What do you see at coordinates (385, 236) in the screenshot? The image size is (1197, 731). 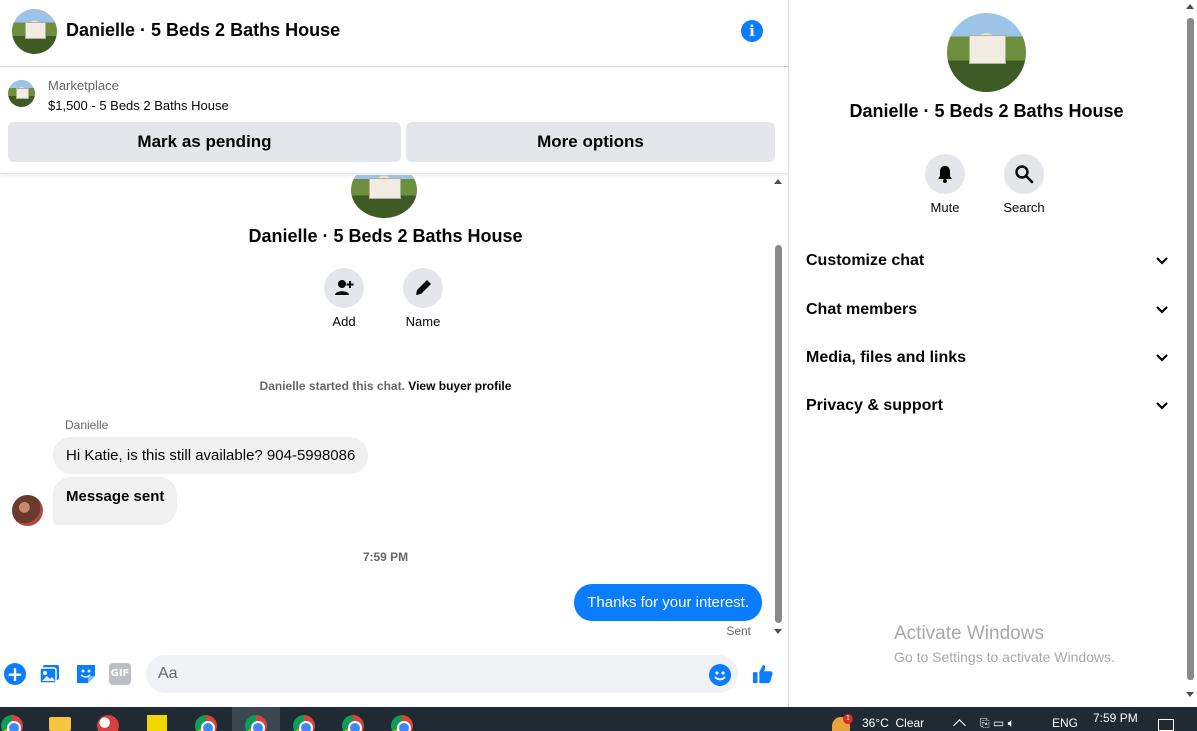 I see `thread-title: Danielle · 5 Beds 2 Baths House` at bounding box center [385, 236].